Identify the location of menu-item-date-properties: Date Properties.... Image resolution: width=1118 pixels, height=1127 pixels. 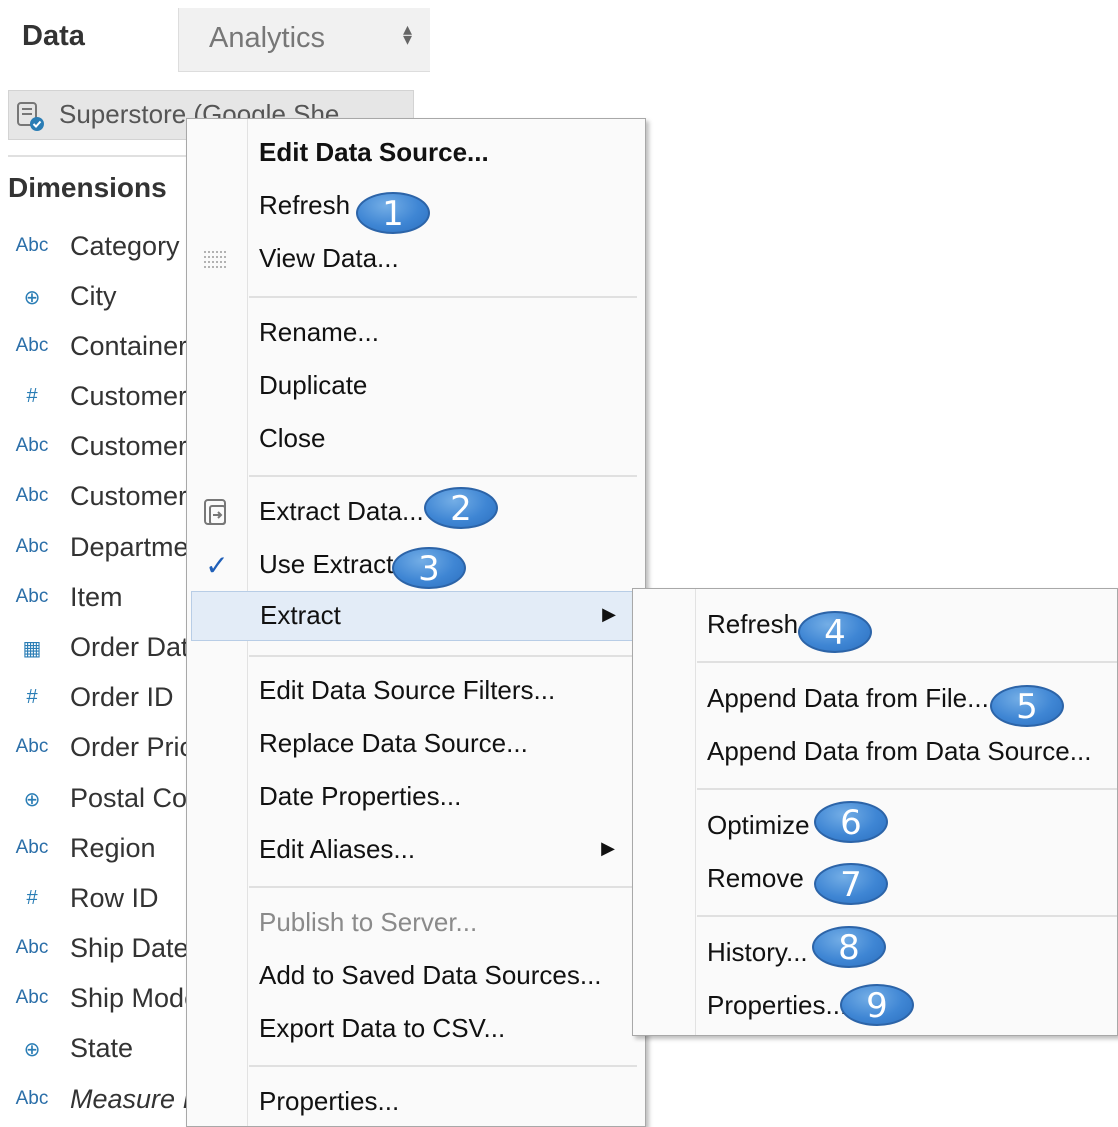
(416, 798).